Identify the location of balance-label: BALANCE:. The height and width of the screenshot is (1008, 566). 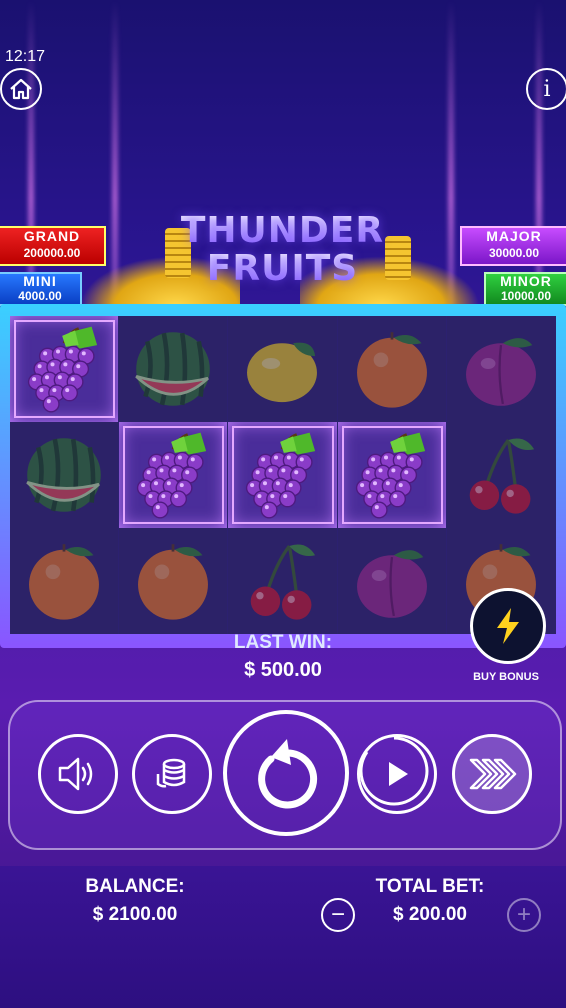
(135, 886).